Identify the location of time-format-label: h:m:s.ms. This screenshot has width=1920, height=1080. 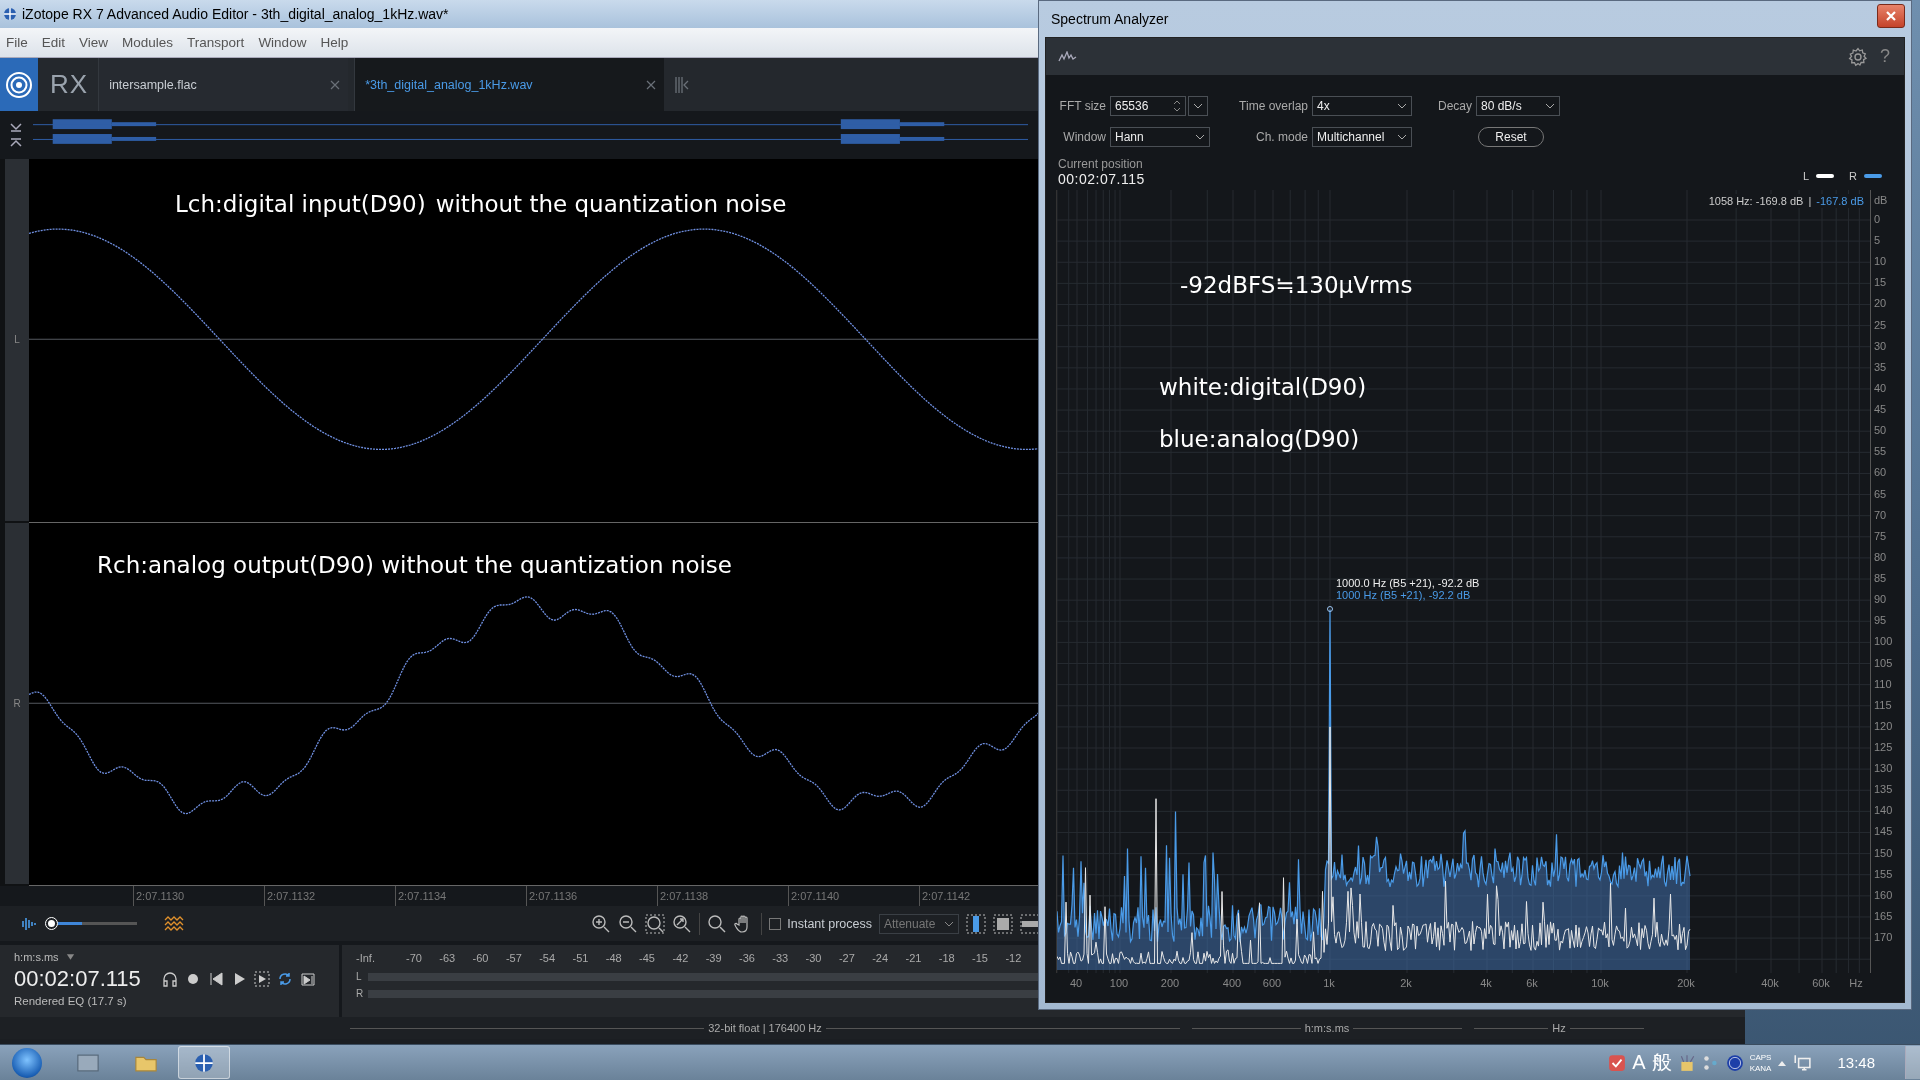
(36, 957).